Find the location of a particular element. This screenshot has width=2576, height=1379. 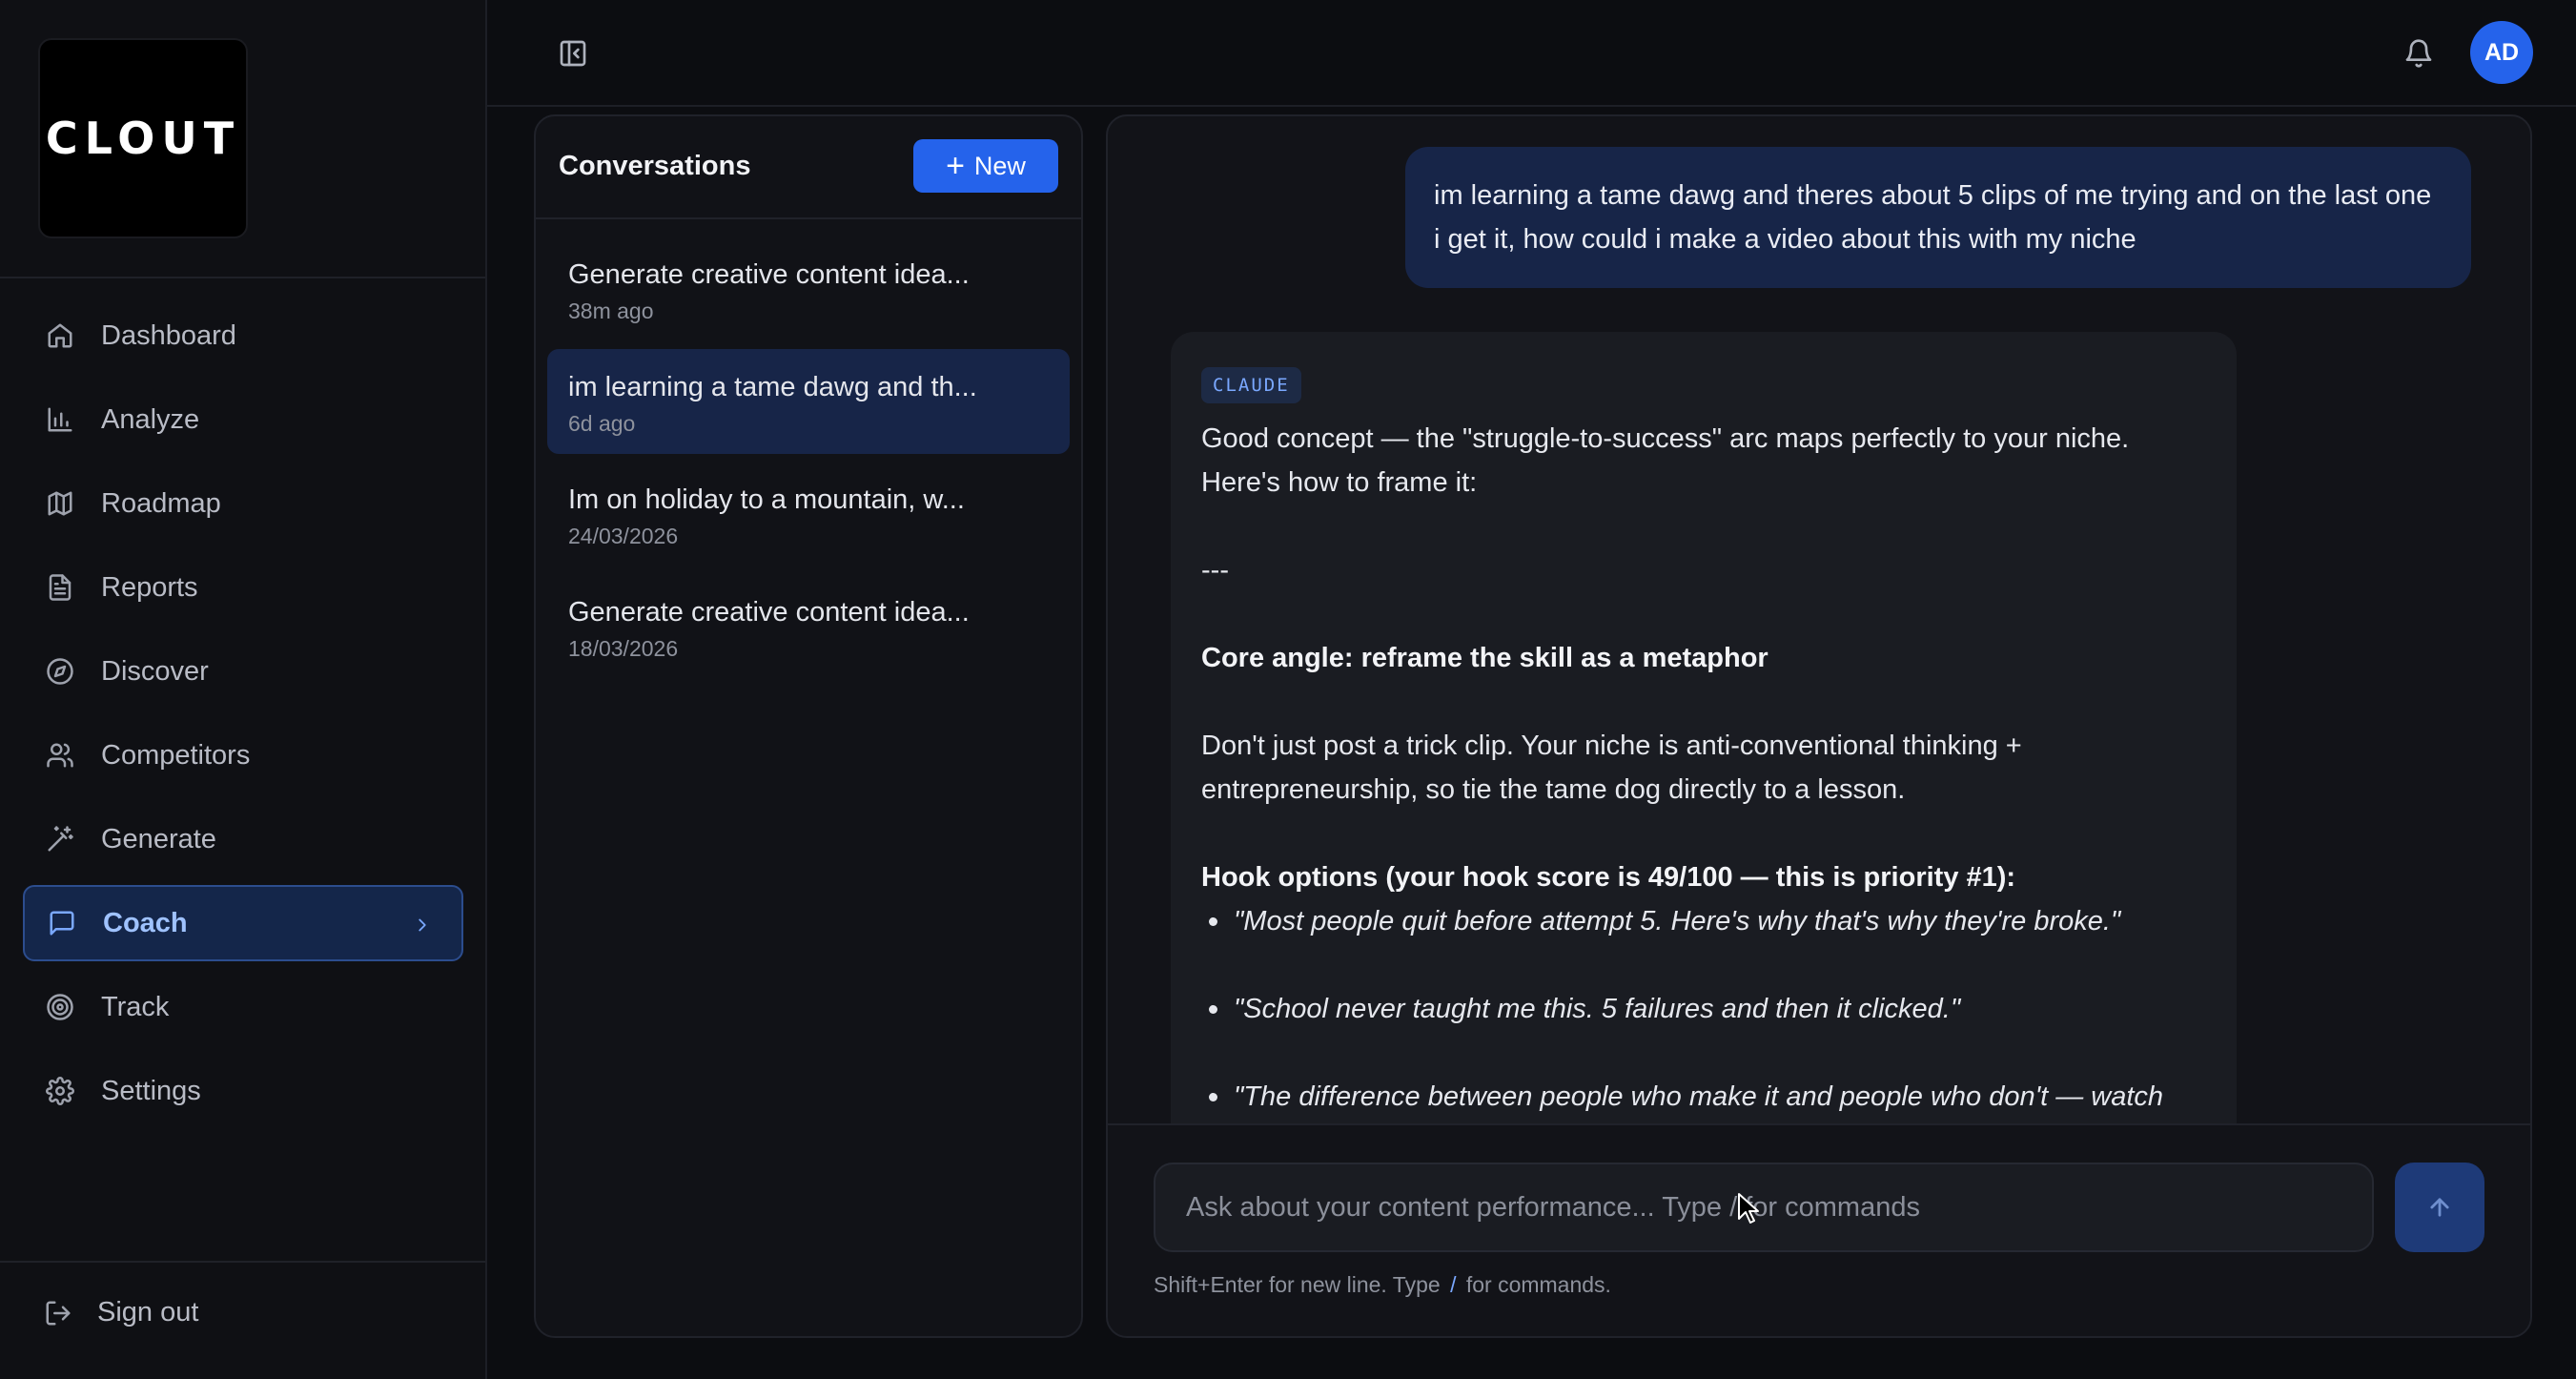

composer-divider is located at coordinates (1819, 1124).